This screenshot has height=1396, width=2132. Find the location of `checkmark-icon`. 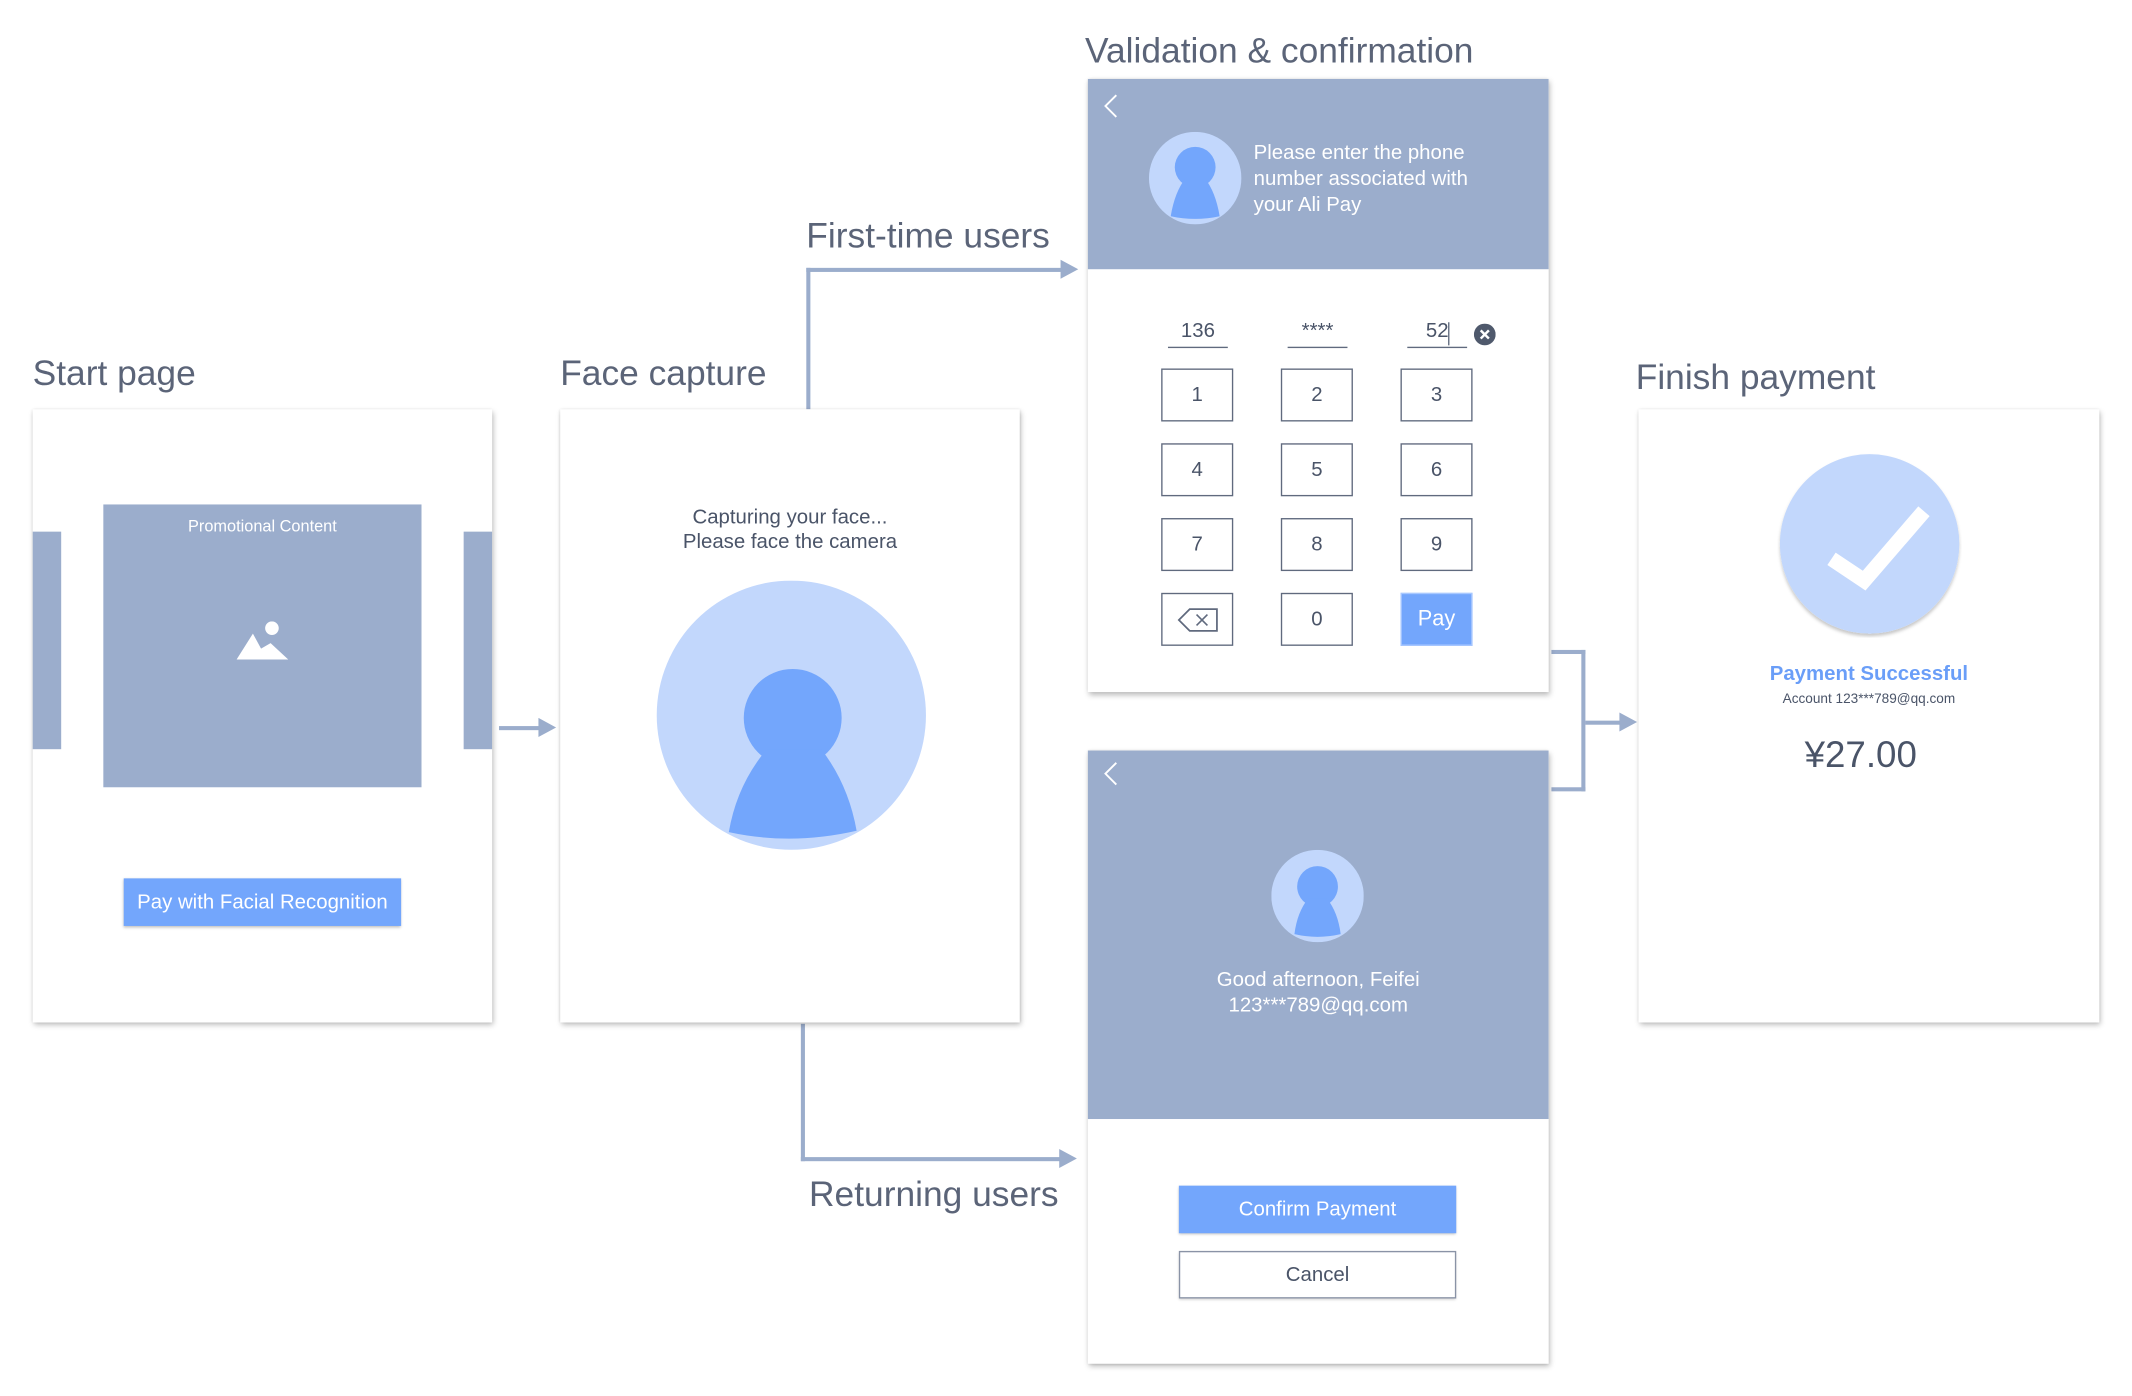

checkmark-icon is located at coordinates (1869, 544).